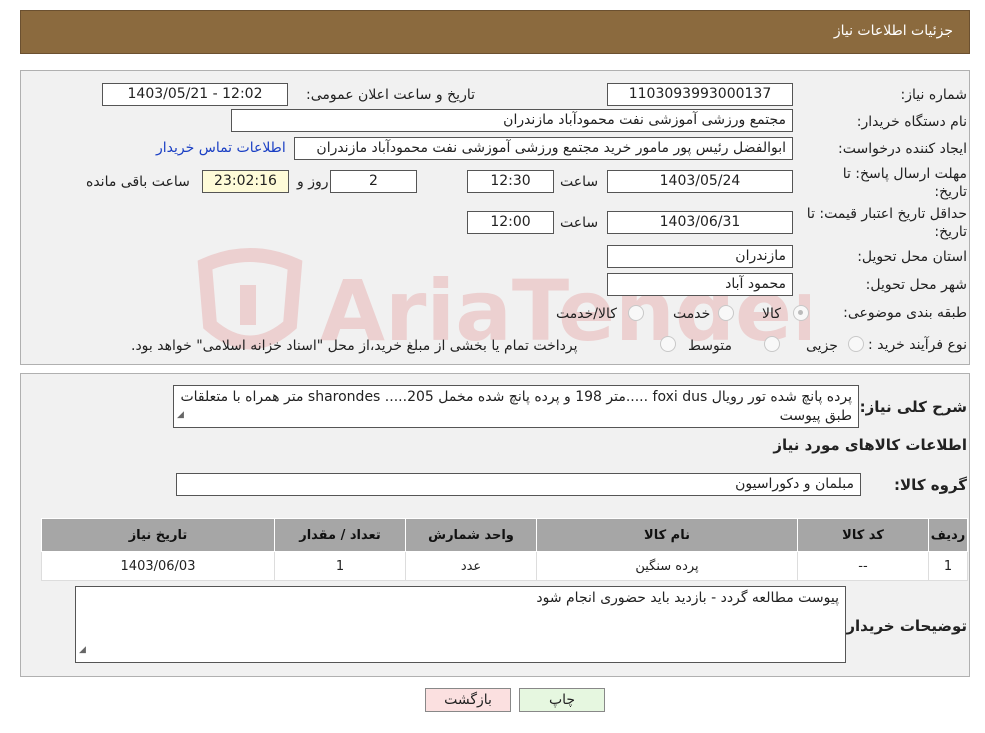  I want to click on category-option-service: خدمت, so click(692, 314).